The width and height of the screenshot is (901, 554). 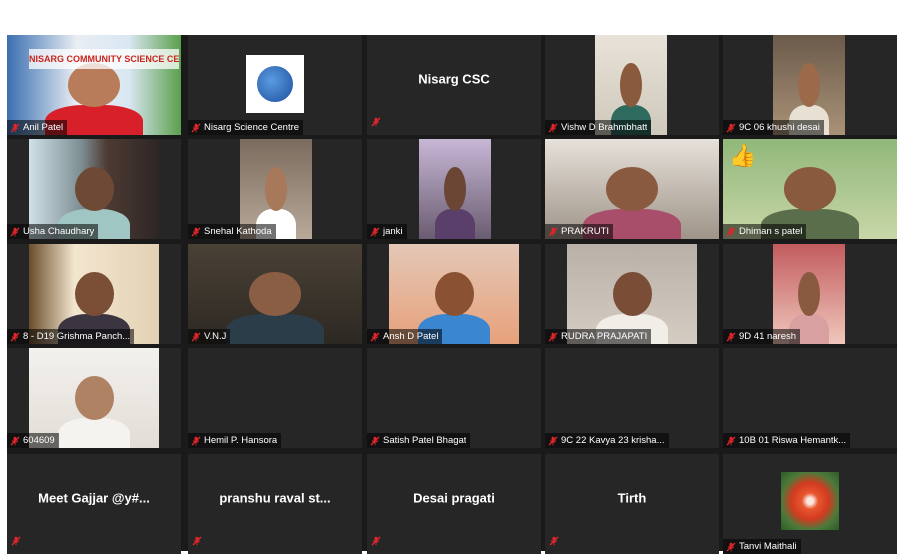 I want to click on participant-name-bar: Snehal Kathoda, so click(x=232, y=231).